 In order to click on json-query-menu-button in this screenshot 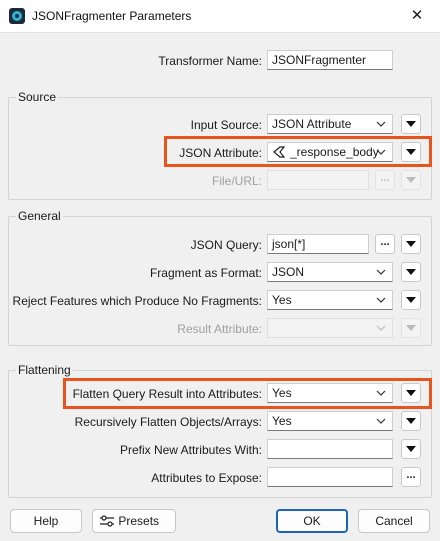, I will do `click(411, 244)`.